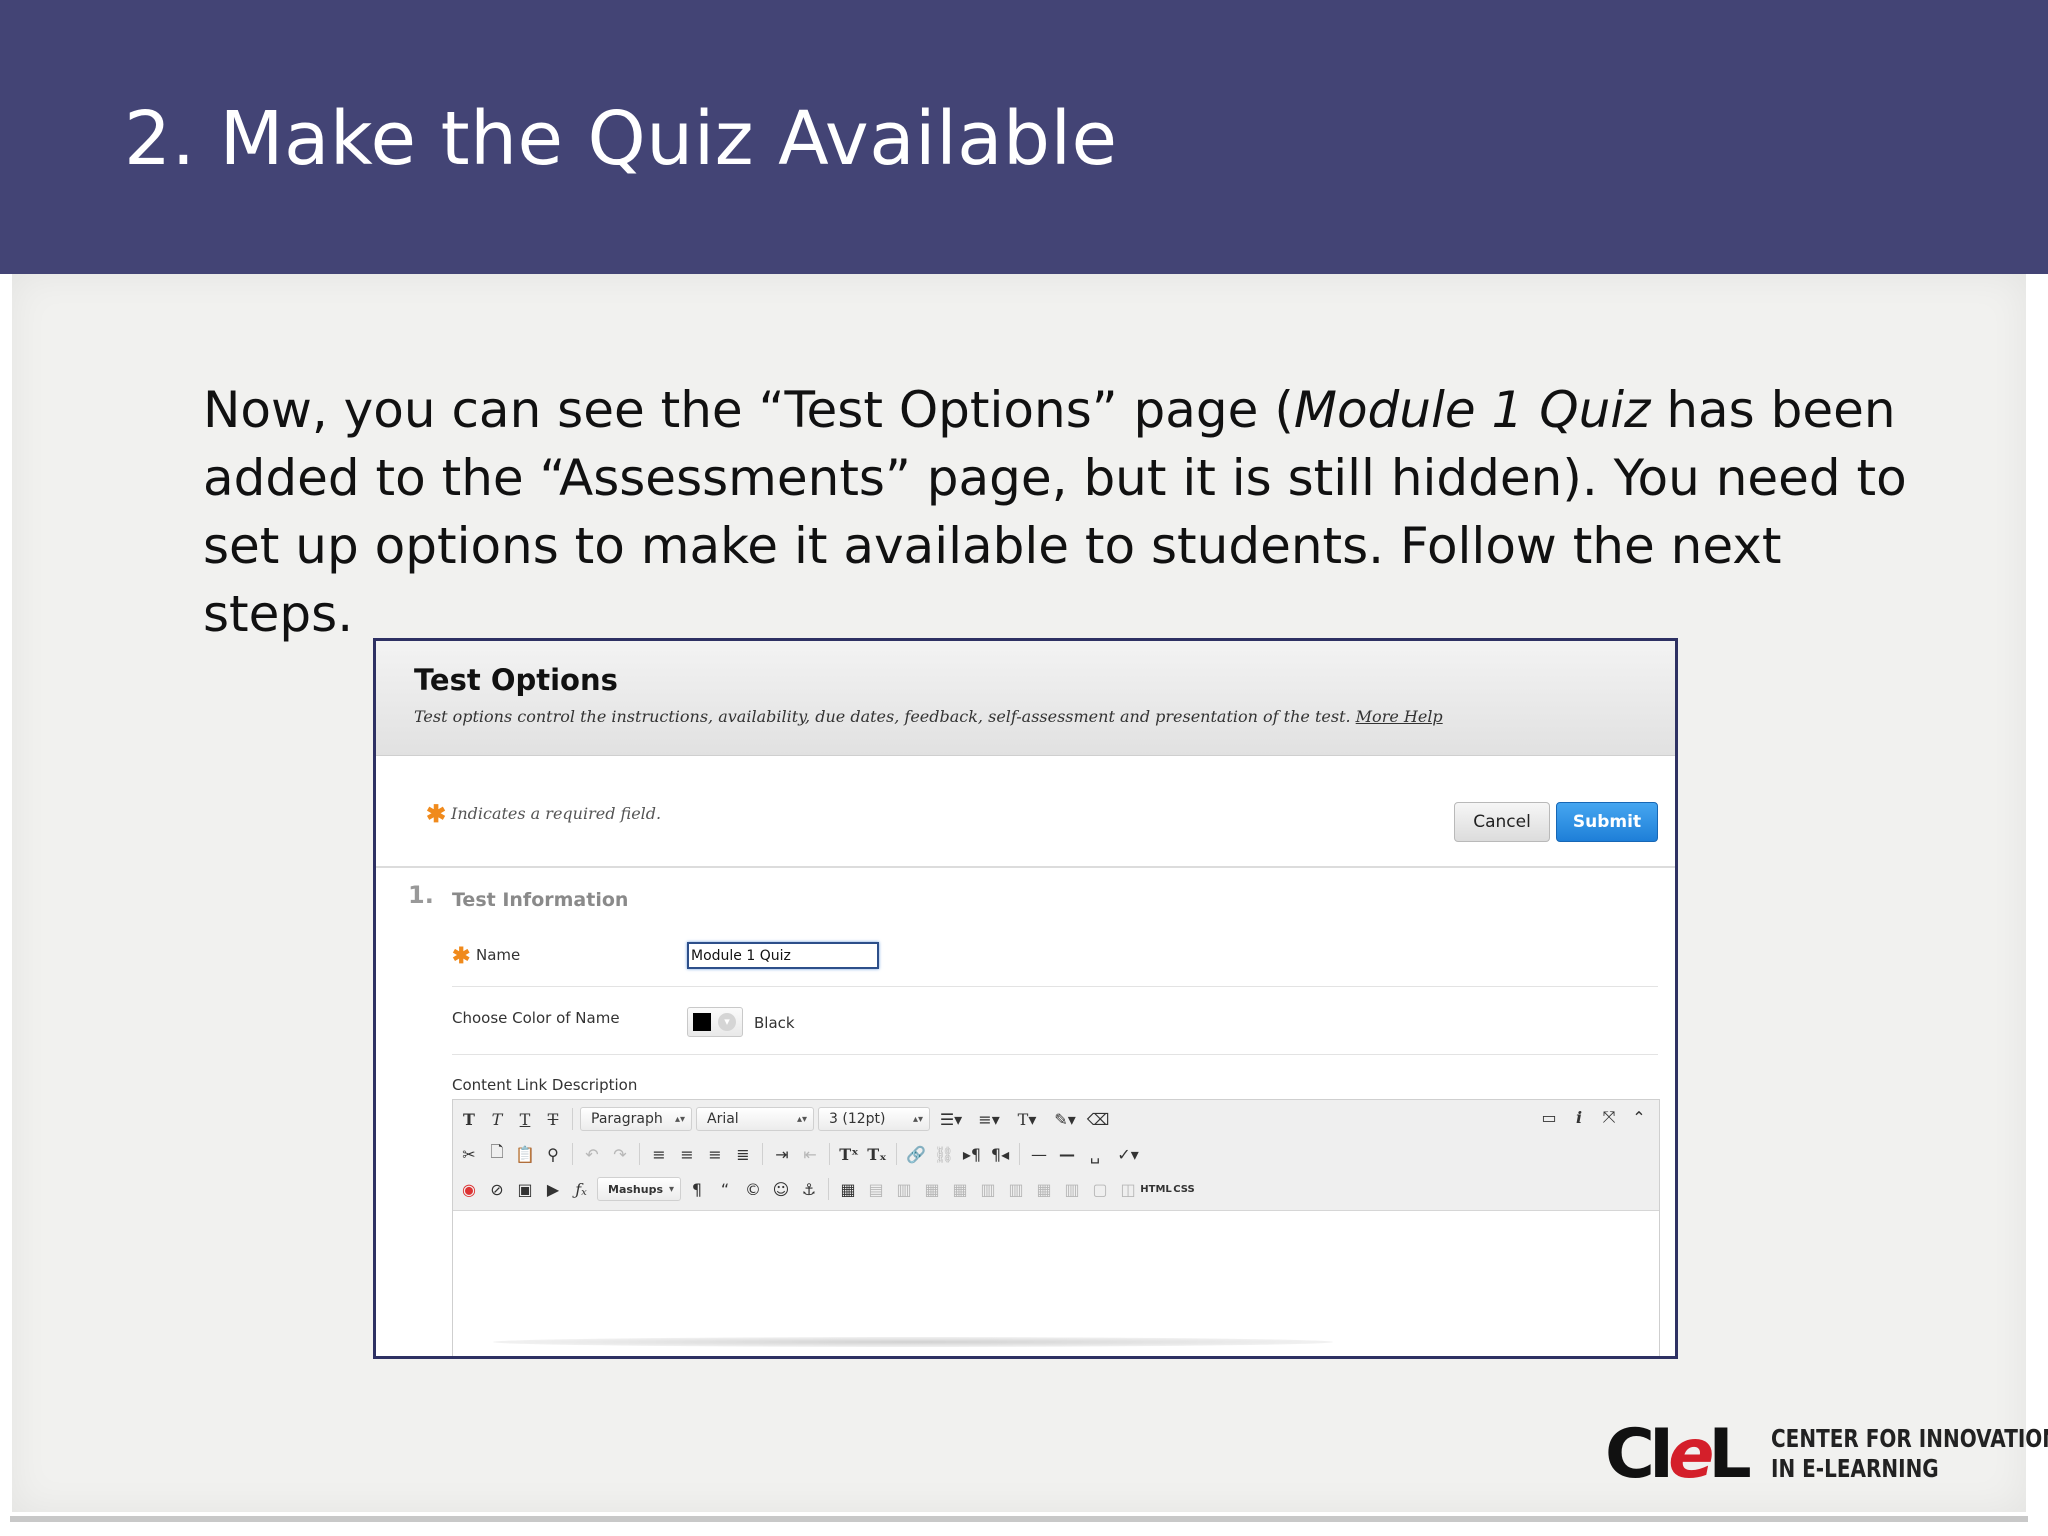 The width and height of the screenshot is (2048, 1536). I want to click on color-value: Black, so click(774, 1023).